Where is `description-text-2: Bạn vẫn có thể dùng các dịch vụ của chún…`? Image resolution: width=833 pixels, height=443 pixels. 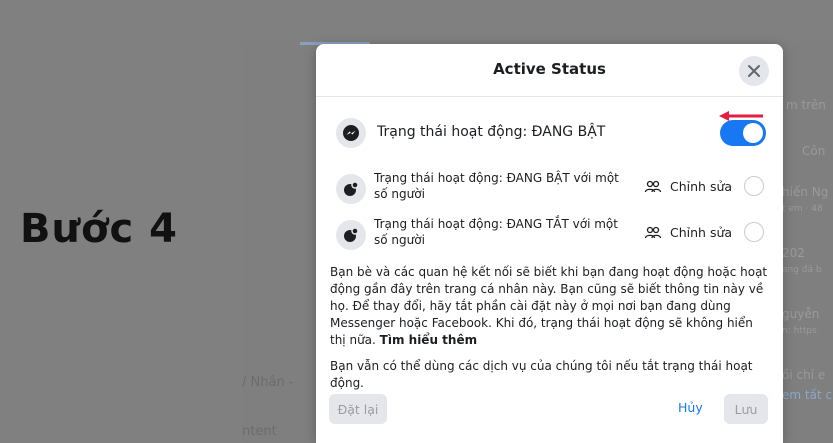
description-text-2: Bạn vẫn có thể dùng các dịch vụ của chún… is located at coordinates (541, 374).